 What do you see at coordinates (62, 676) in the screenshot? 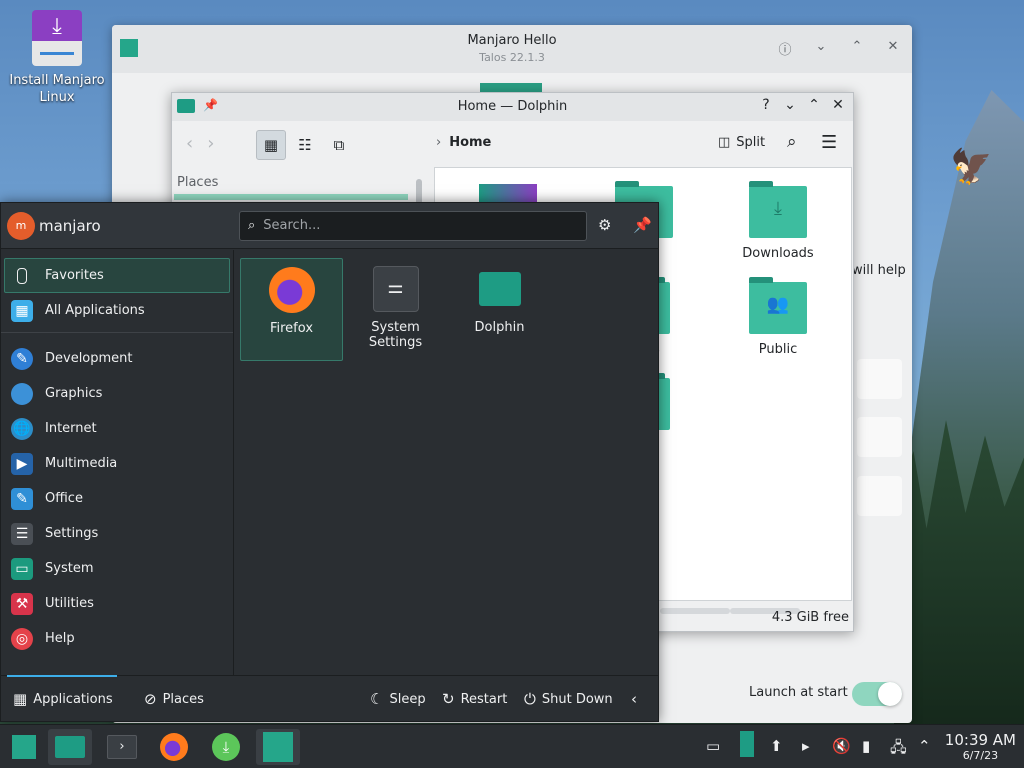
I see `tab-indicator` at bounding box center [62, 676].